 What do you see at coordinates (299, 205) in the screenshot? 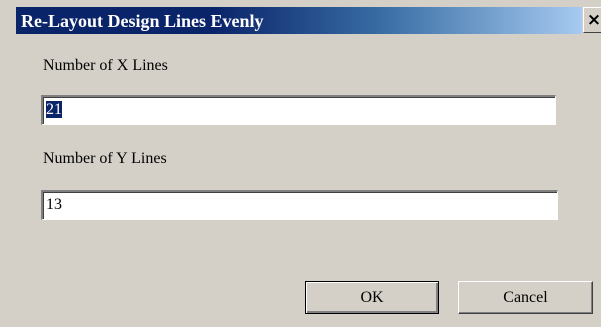
I see `y-lines-input: 13` at bounding box center [299, 205].